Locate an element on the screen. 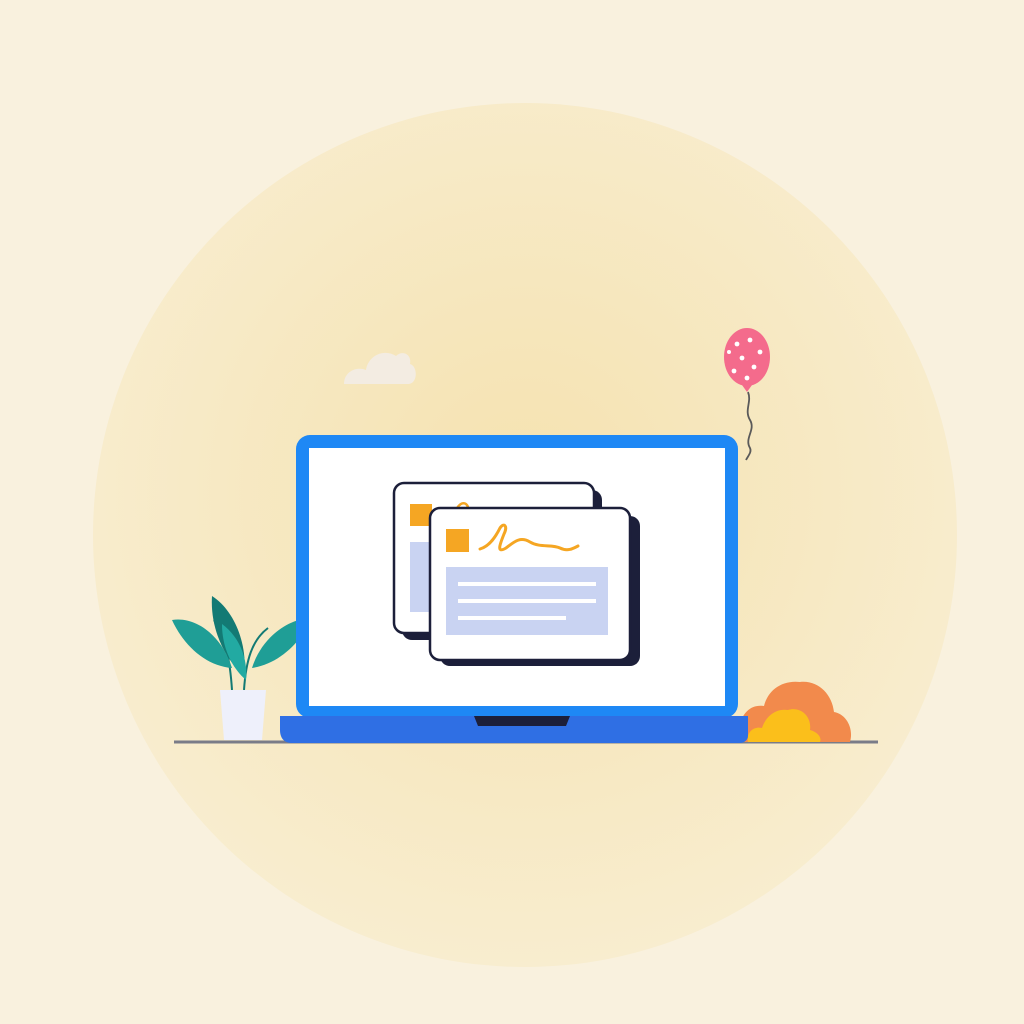 This screenshot has width=1024, height=1024. card-badge-back is located at coordinates (421, 515).